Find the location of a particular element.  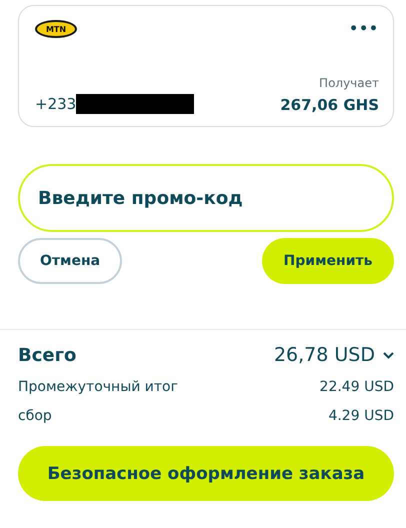

summary-value: 4.29 USD is located at coordinates (361, 416).